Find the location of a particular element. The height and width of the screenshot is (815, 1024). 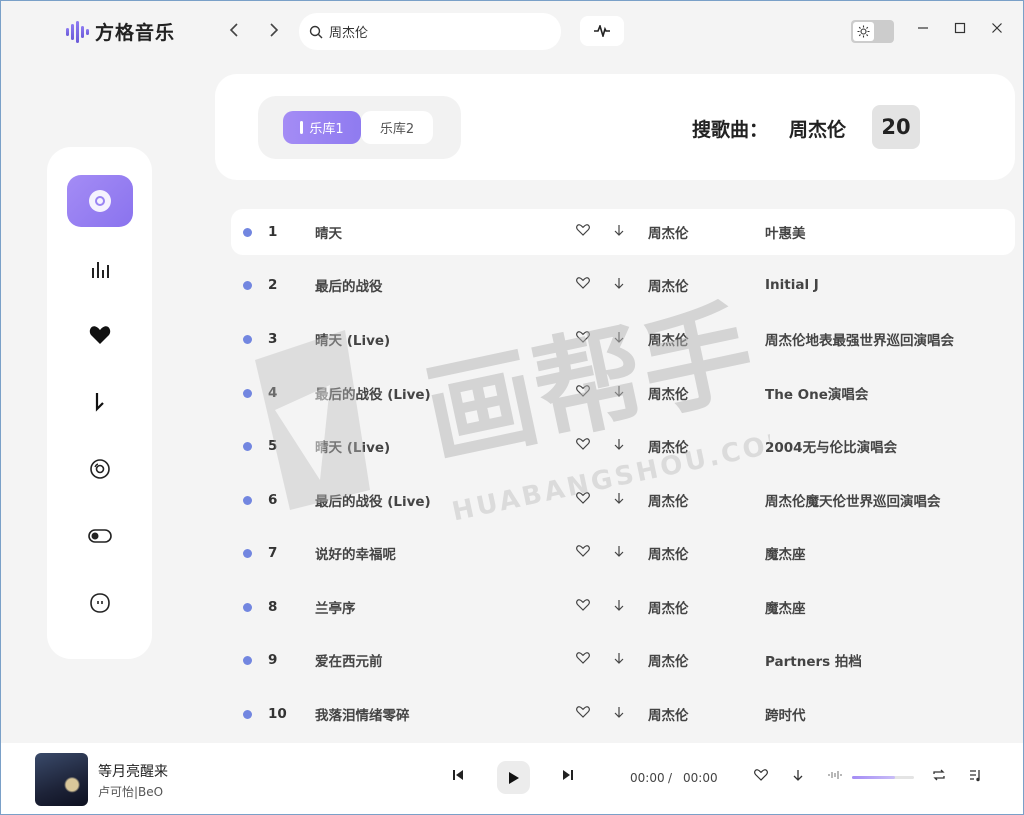

volume-slider is located at coordinates (883, 777).